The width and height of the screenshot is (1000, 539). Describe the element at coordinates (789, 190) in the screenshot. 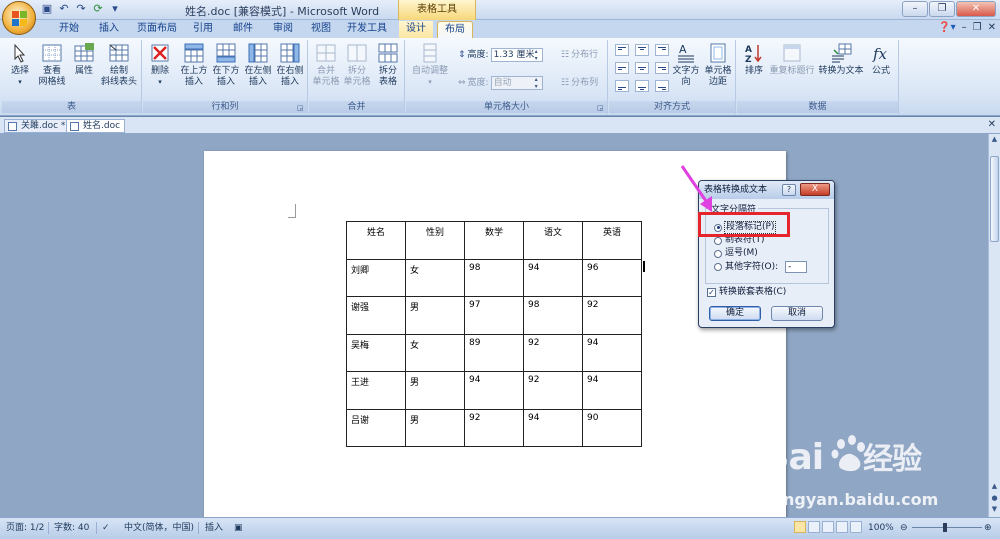

I see `dialog-help-button: ?` at that location.